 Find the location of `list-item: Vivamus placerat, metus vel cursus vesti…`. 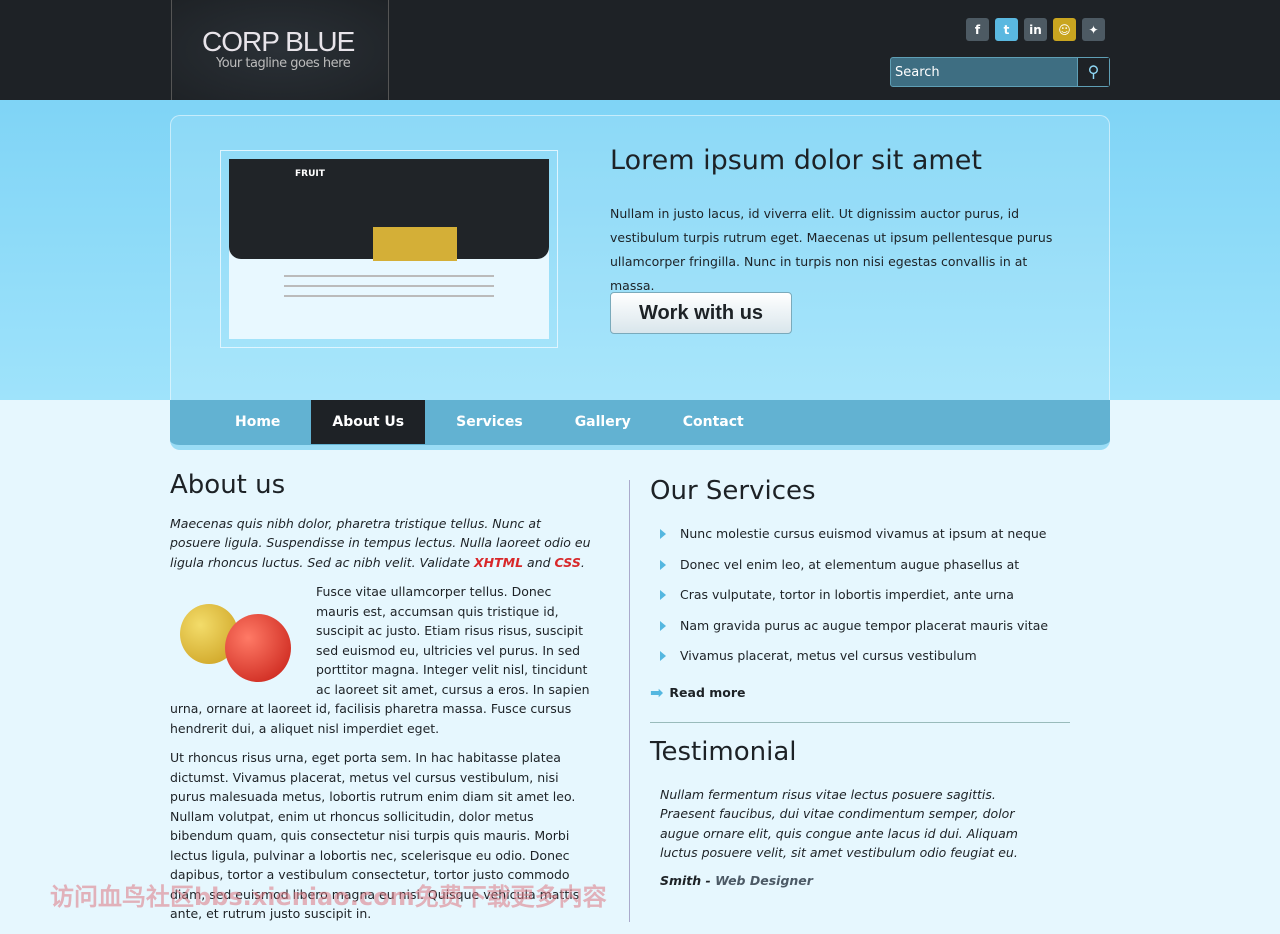

list-item: Vivamus placerat, metus vel cursus vesti… is located at coordinates (860, 661).